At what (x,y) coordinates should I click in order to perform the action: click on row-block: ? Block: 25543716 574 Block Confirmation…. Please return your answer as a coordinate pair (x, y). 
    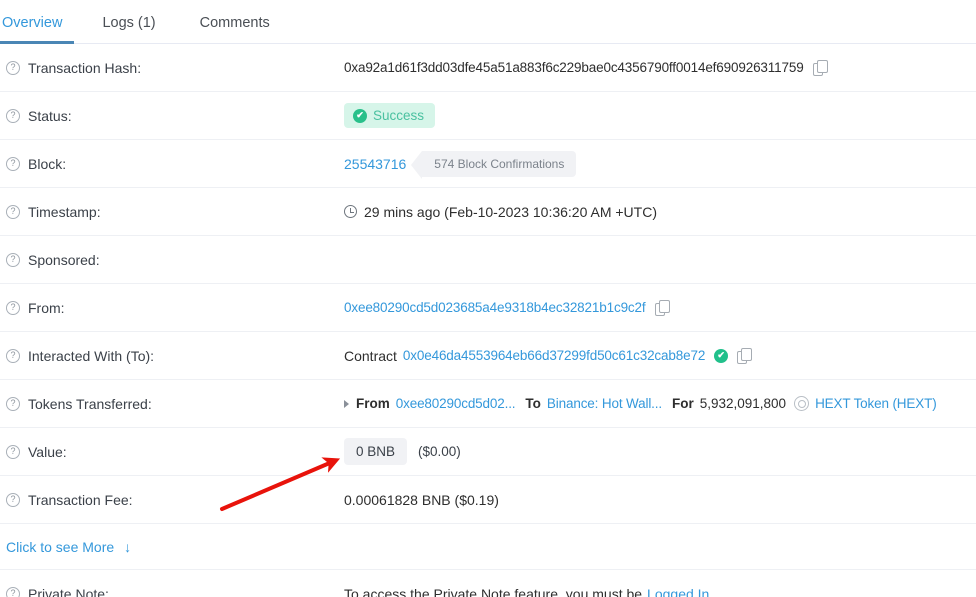
    Looking at the image, I should click on (488, 164).